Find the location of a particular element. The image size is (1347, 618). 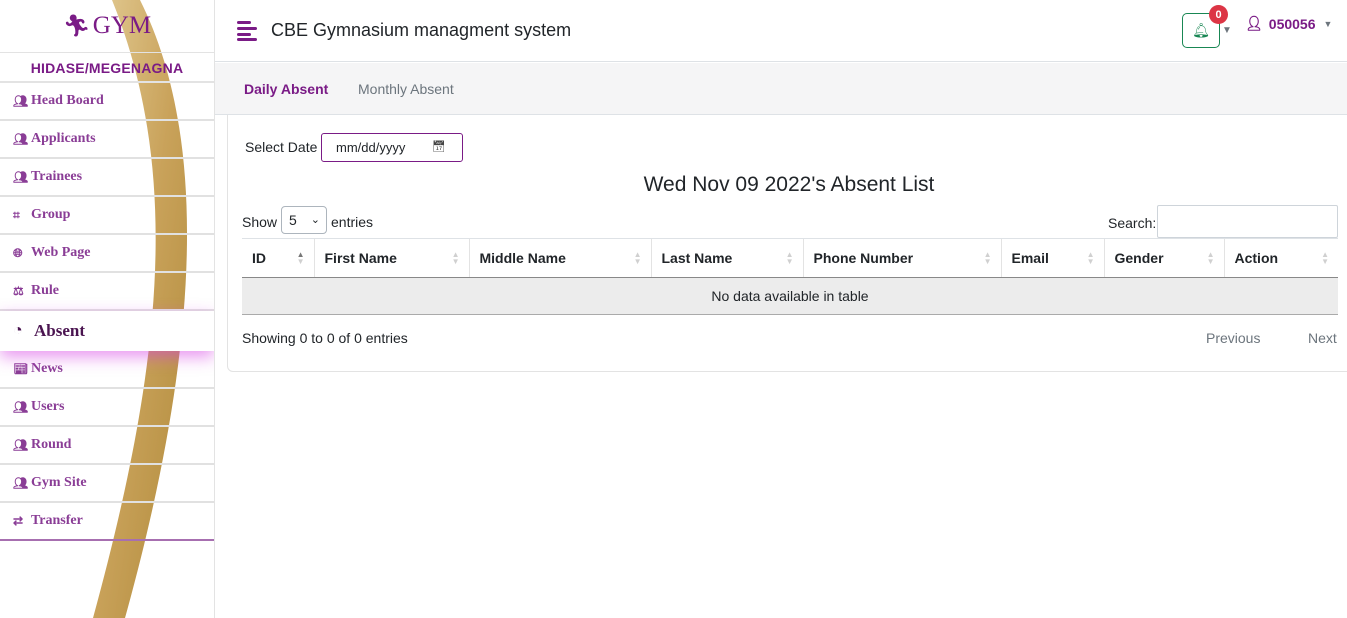

search-label: Search: is located at coordinates (1132, 223).